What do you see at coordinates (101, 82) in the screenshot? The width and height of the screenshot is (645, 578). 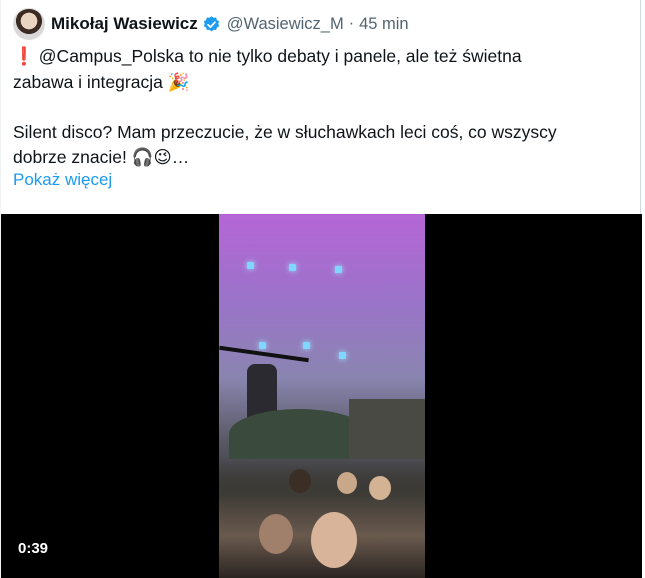 I see `tweet-text-line-2: zabawa i integracja 🎉` at bounding box center [101, 82].